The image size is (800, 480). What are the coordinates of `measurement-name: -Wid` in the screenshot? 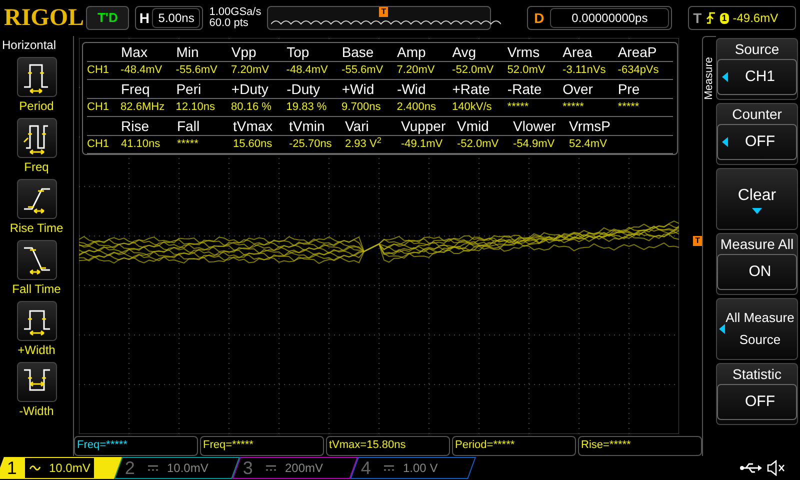 It's located at (412, 89).